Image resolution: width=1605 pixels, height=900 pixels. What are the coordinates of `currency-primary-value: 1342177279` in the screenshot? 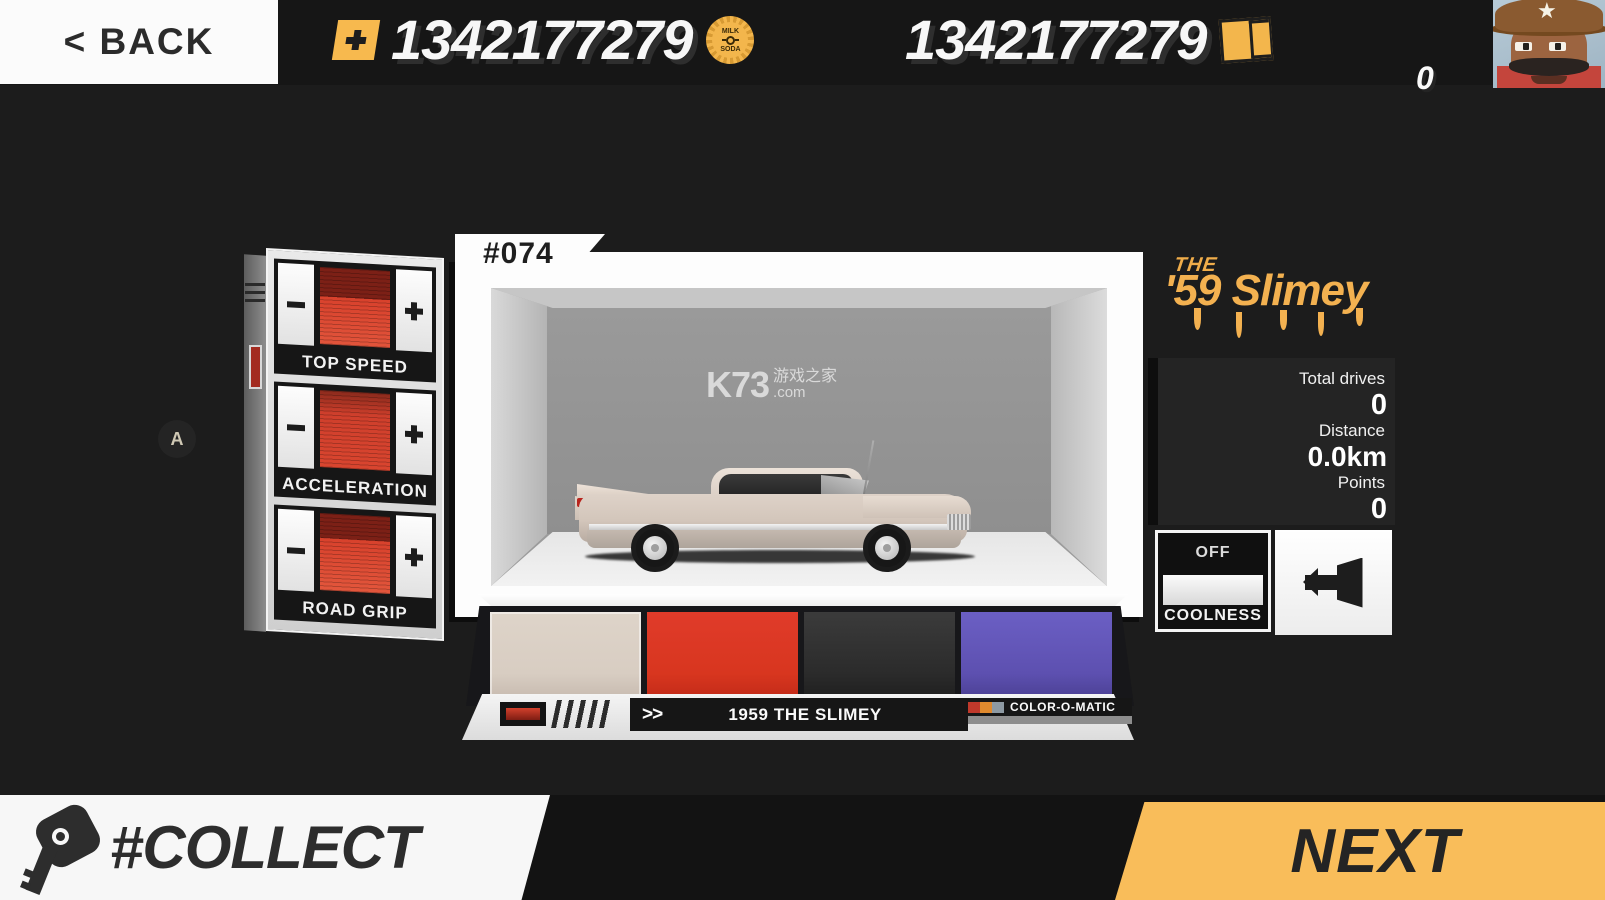 It's located at (542, 39).